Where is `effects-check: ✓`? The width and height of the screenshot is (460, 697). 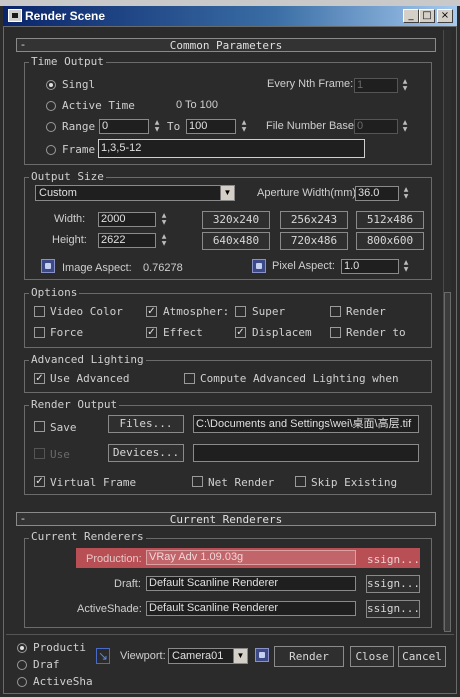
effects-check: ✓ is located at coordinates (151, 332).